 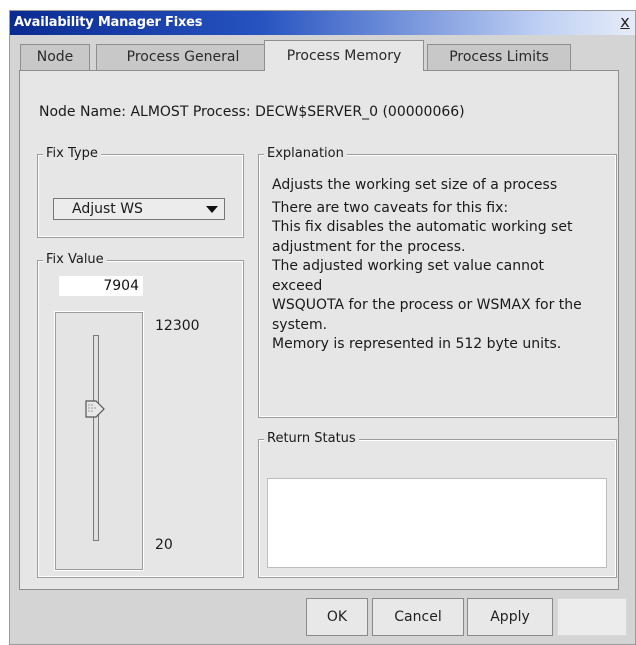 What do you see at coordinates (297, 285) in the screenshot?
I see `explanation-line: exceed` at bounding box center [297, 285].